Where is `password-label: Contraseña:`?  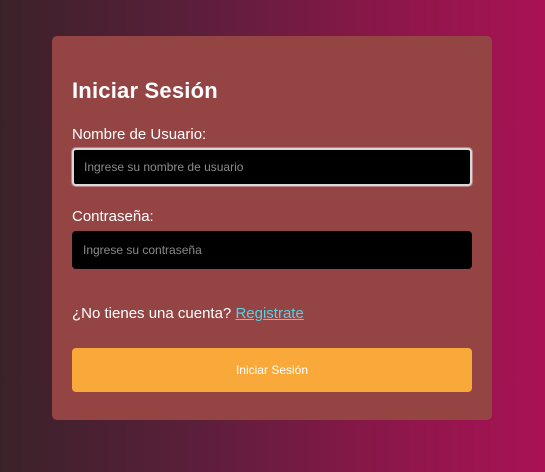 password-label: Contraseña: is located at coordinates (113, 216).